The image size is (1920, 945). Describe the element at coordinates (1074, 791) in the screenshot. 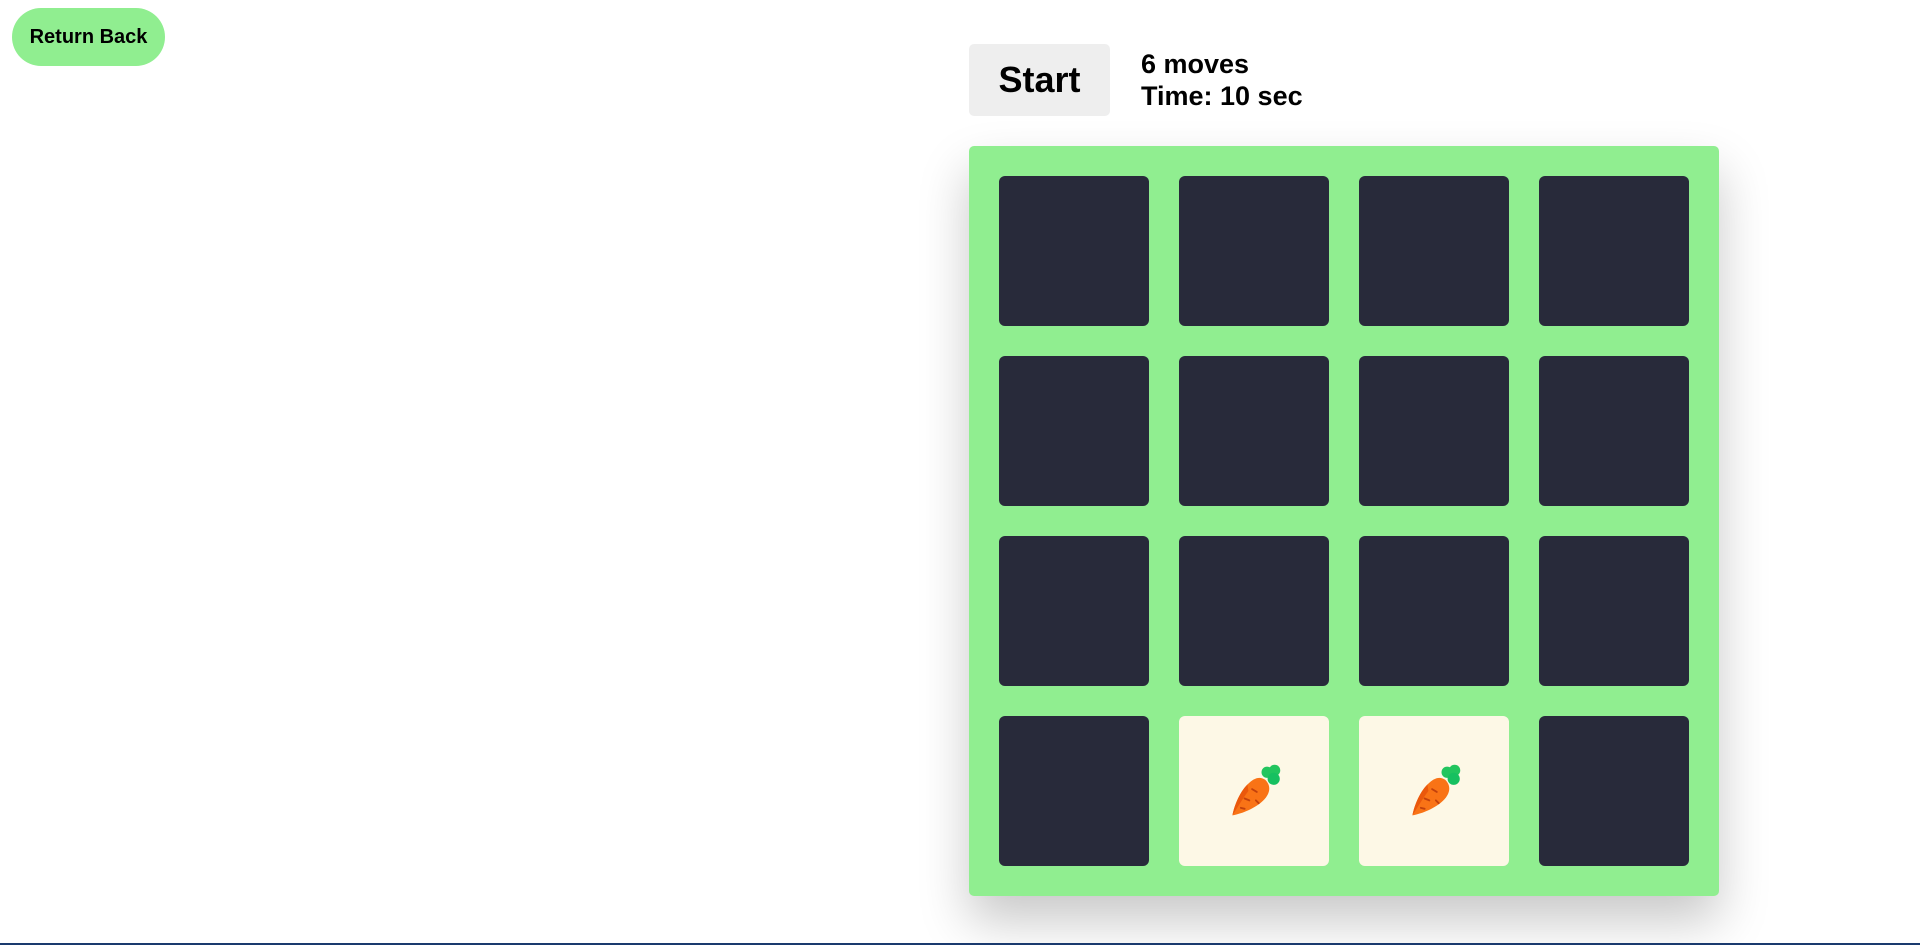

I see `card-r4-c1` at that location.